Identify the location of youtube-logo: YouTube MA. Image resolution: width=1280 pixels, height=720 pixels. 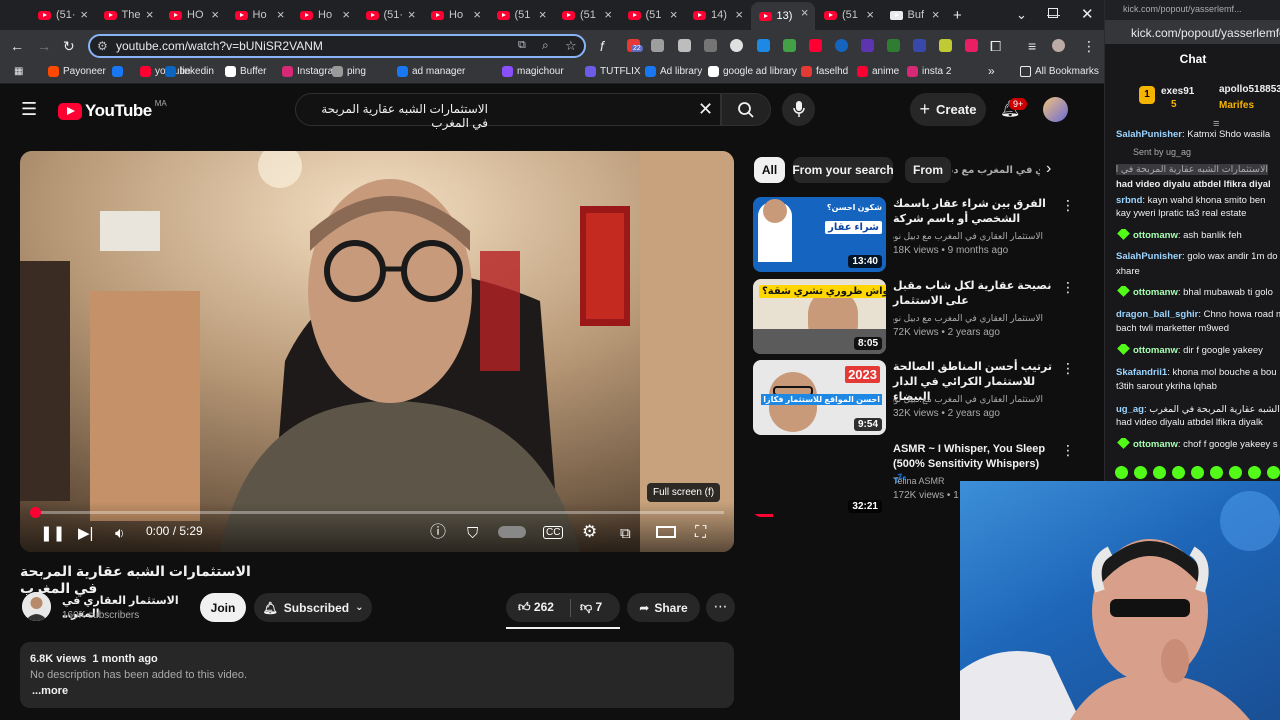
(112, 110).